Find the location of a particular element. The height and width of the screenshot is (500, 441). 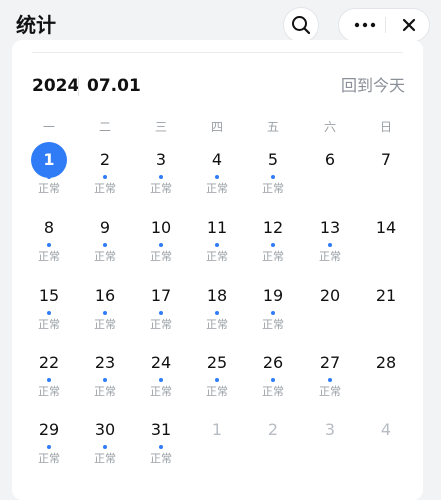

year-month-divider is located at coordinates (78, 86).